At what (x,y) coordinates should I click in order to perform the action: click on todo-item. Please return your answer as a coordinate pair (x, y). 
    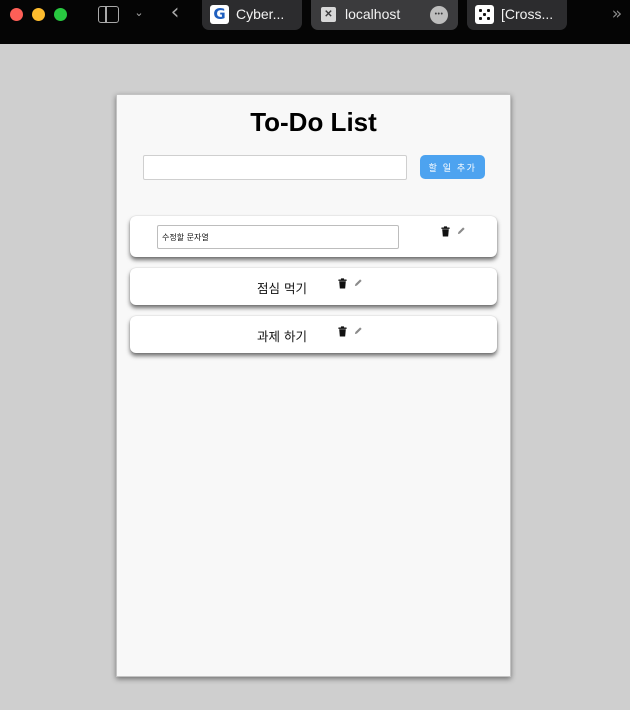
    Looking at the image, I should click on (313, 236).